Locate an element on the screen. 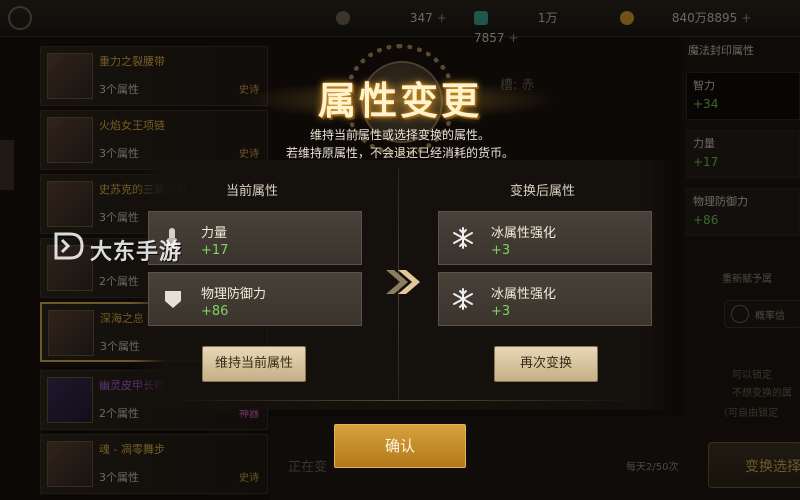 The image size is (800, 500). confirm-button: 确认 is located at coordinates (400, 446).